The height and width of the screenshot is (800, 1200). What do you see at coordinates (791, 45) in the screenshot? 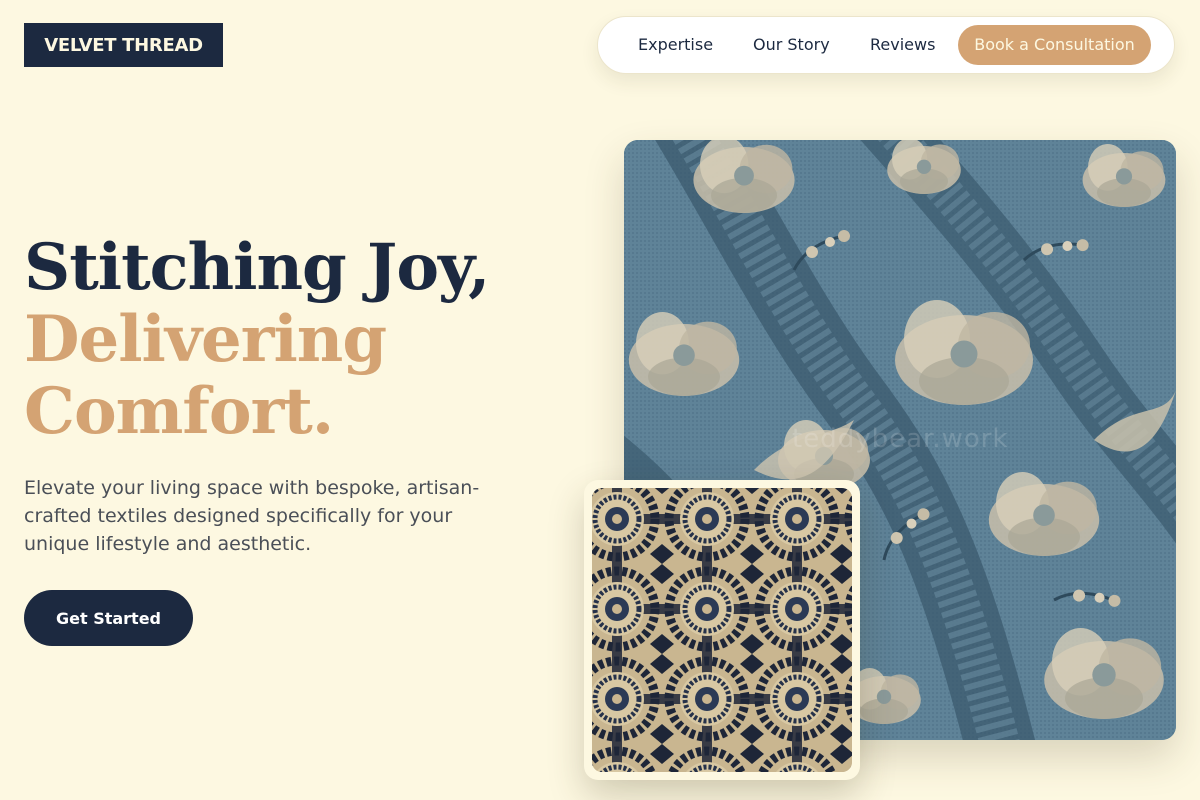
I see `nav-link-our-story: Our Story` at bounding box center [791, 45].